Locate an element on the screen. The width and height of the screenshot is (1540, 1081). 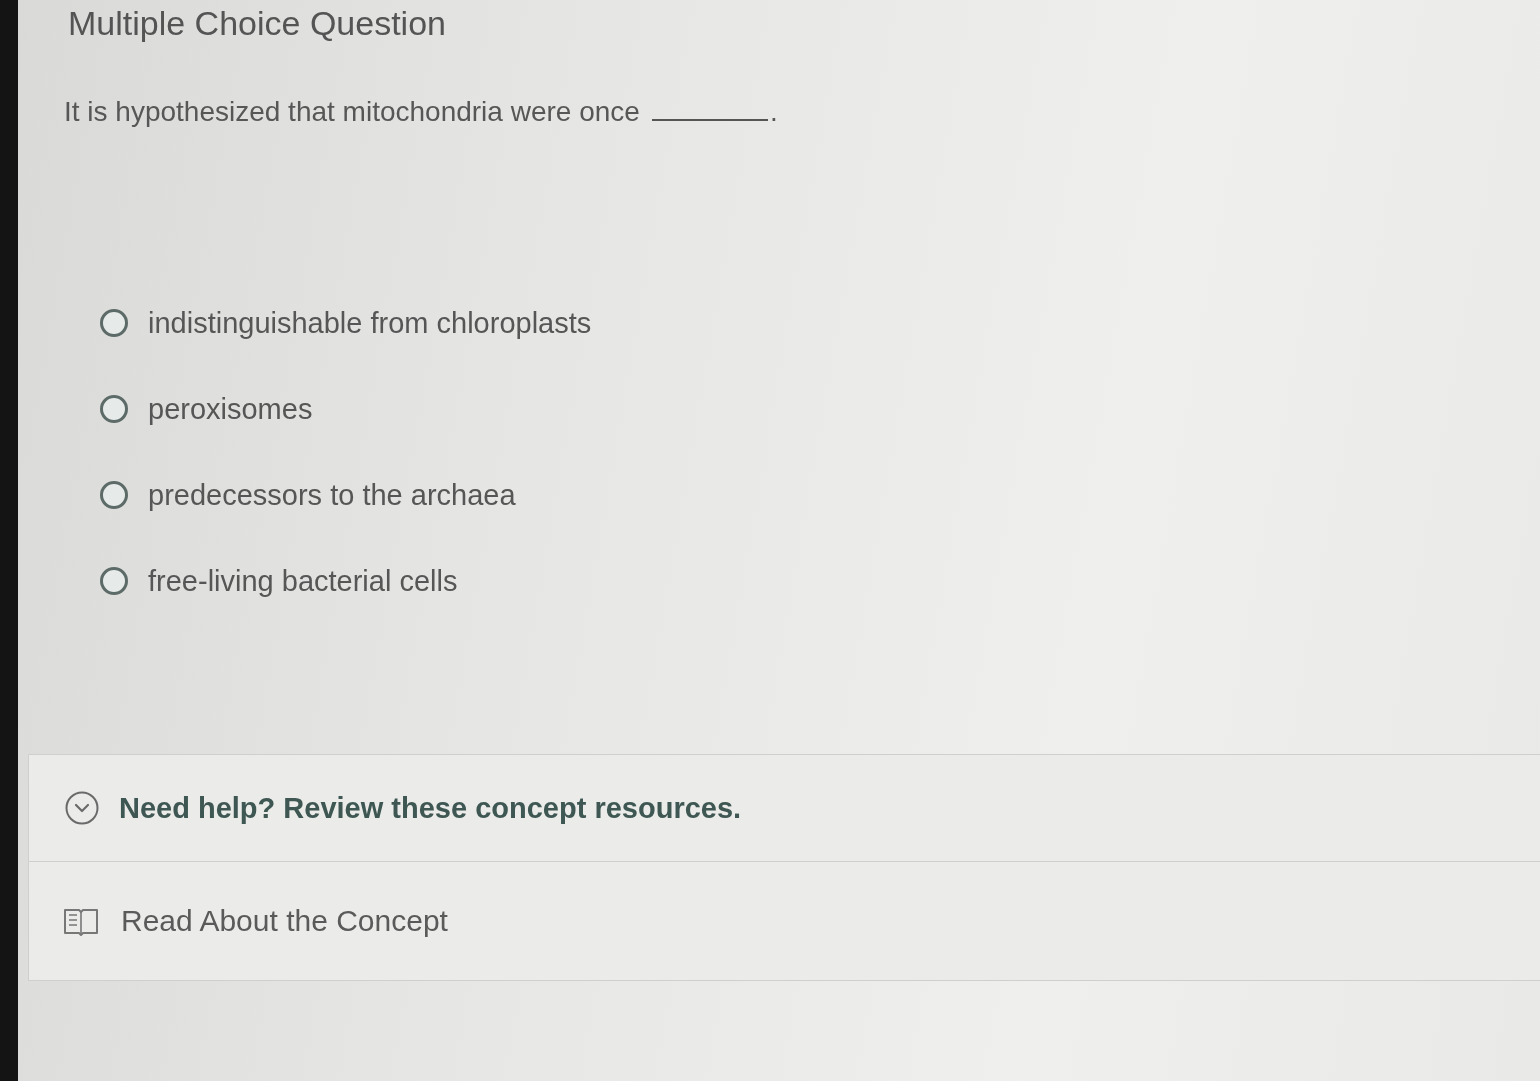
resource-link: Read About the Concept is located at coordinates (238, 921).